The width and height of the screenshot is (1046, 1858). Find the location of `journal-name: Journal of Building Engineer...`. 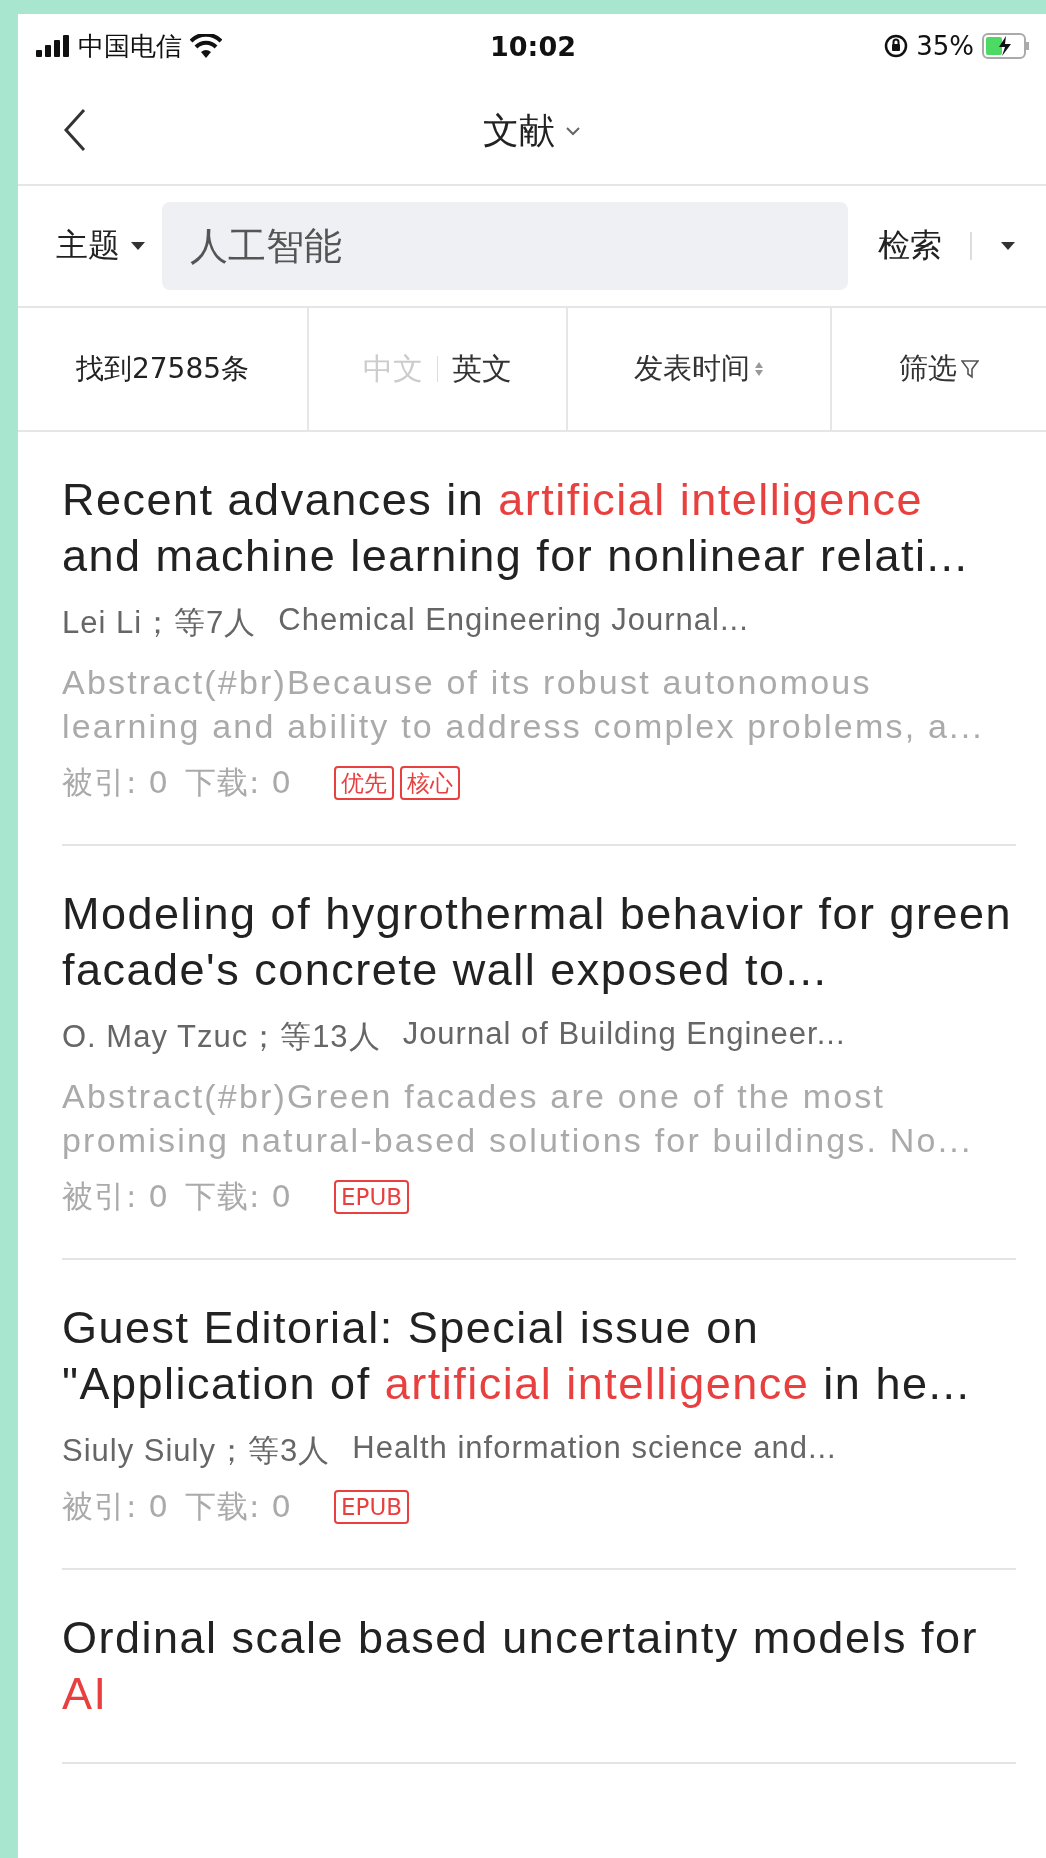

journal-name: Journal of Building Engineer... is located at coordinates (624, 1034).